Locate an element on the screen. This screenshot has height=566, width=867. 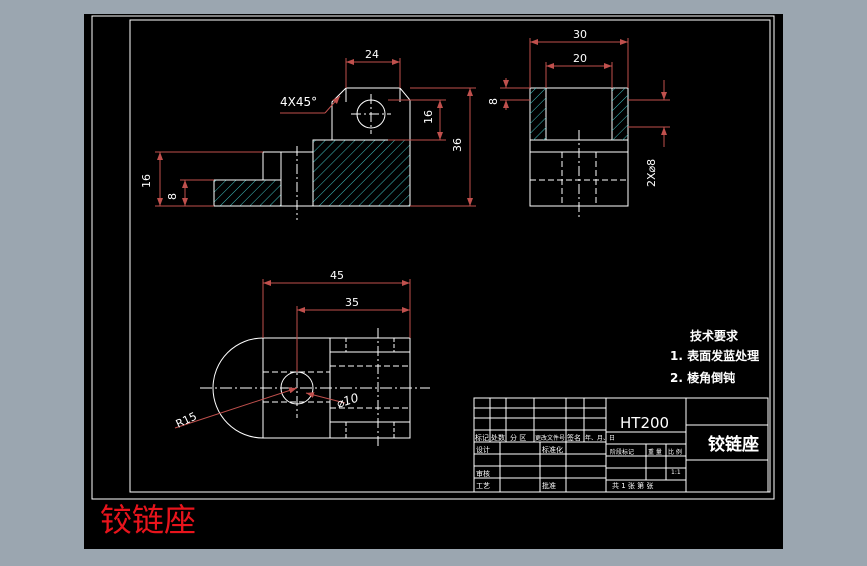
hdr-zone: 分 区 is located at coordinates (518, 437).